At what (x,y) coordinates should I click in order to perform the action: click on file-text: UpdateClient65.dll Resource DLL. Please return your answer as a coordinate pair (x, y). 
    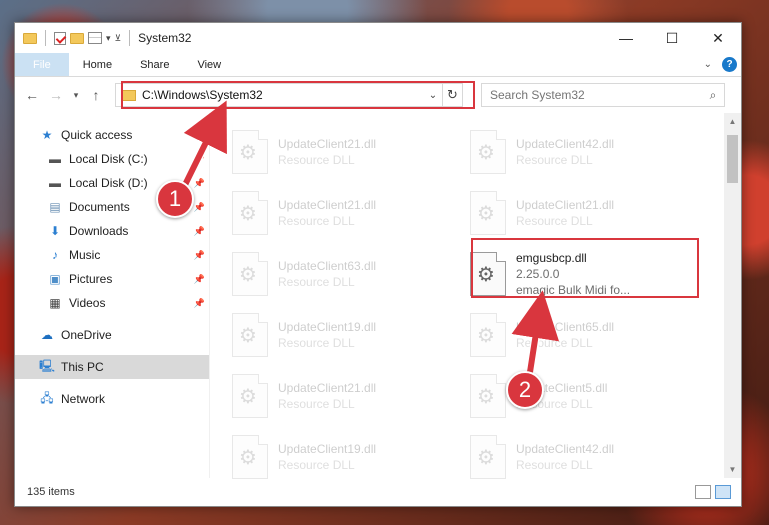
    Looking at the image, I should click on (565, 335).